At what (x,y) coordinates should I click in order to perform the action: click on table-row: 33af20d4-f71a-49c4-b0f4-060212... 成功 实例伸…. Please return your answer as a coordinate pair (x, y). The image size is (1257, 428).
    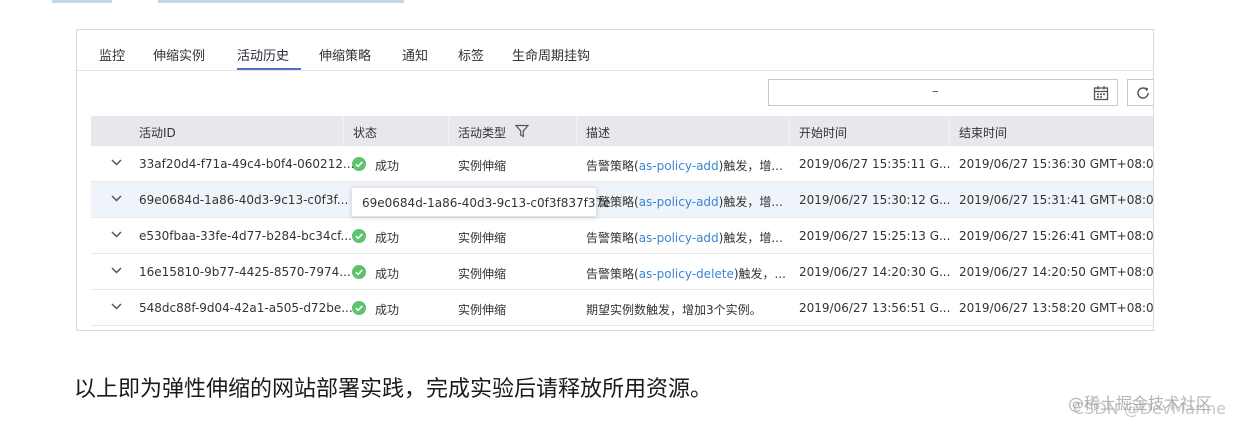
    Looking at the image, I should click on (622, 164).